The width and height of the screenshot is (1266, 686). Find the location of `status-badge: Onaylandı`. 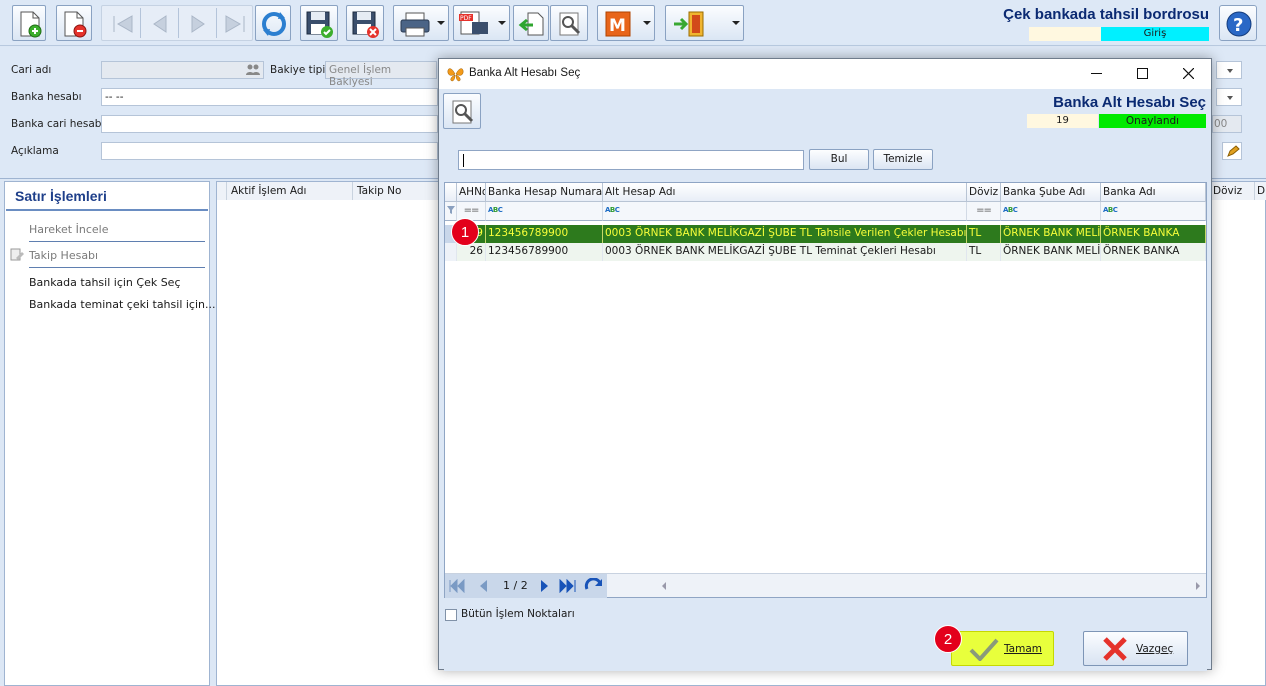

status-badge: Onaylandı is located at coordinates (1152, 121).